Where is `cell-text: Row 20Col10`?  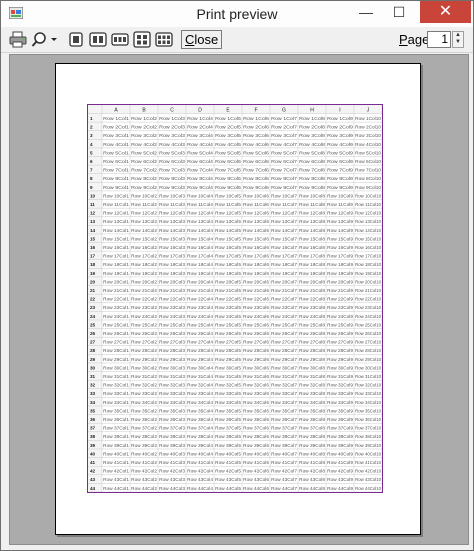
cell-text: Row 20Col10 is located at coordinates (368, 281).